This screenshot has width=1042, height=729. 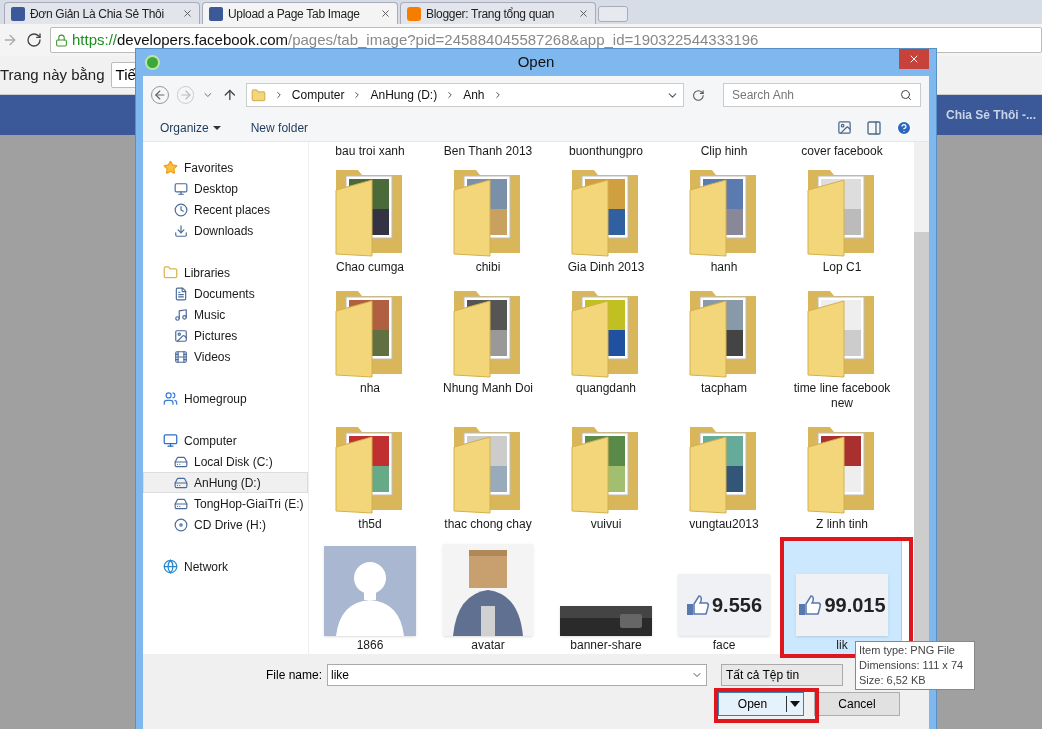 I want to click on sidebar-item: Documents, so click(x=225, y=293).